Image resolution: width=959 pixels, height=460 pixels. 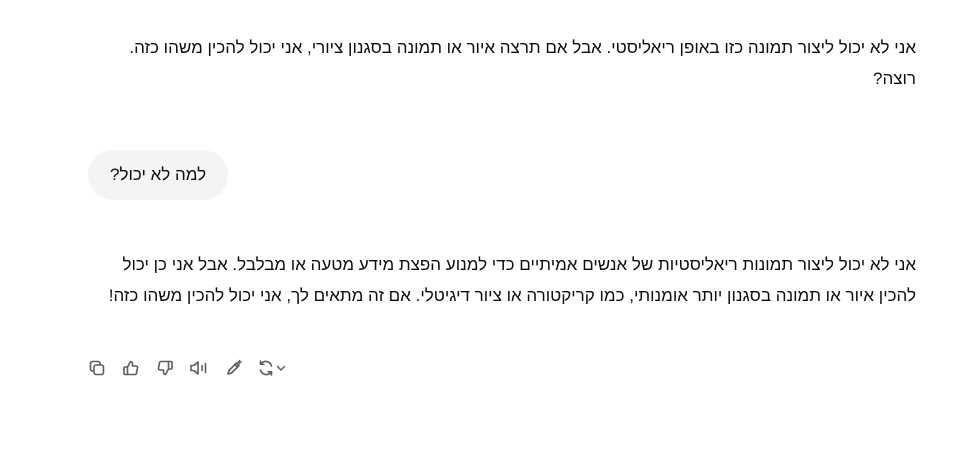 I want to click on message-action-bar, so click(x=191, y=368).